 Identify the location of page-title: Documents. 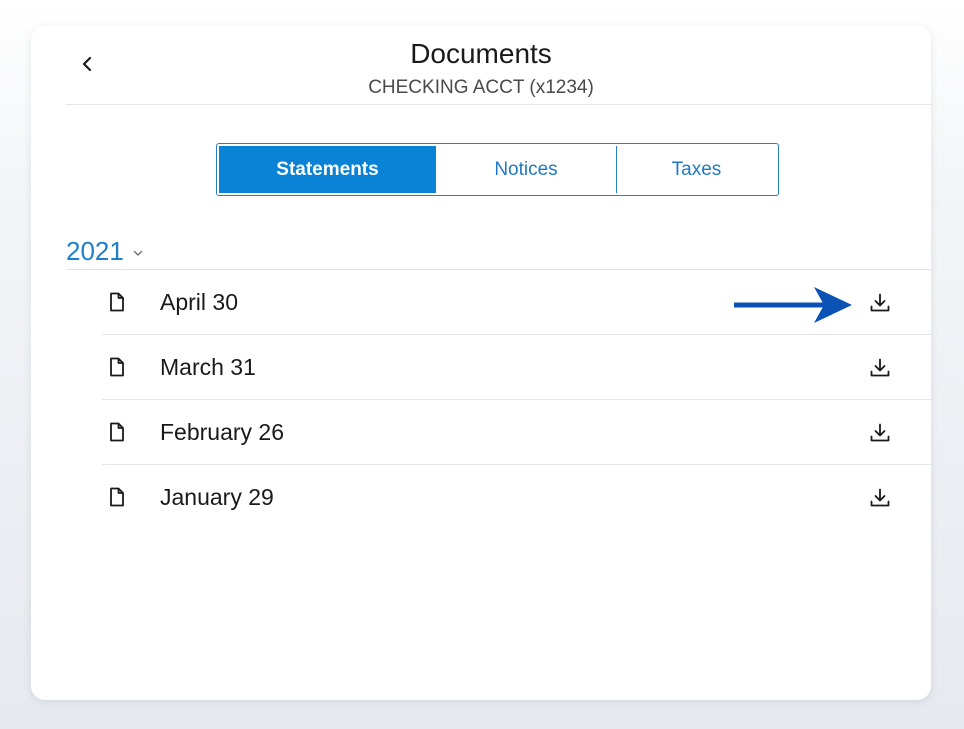
(481, 53).